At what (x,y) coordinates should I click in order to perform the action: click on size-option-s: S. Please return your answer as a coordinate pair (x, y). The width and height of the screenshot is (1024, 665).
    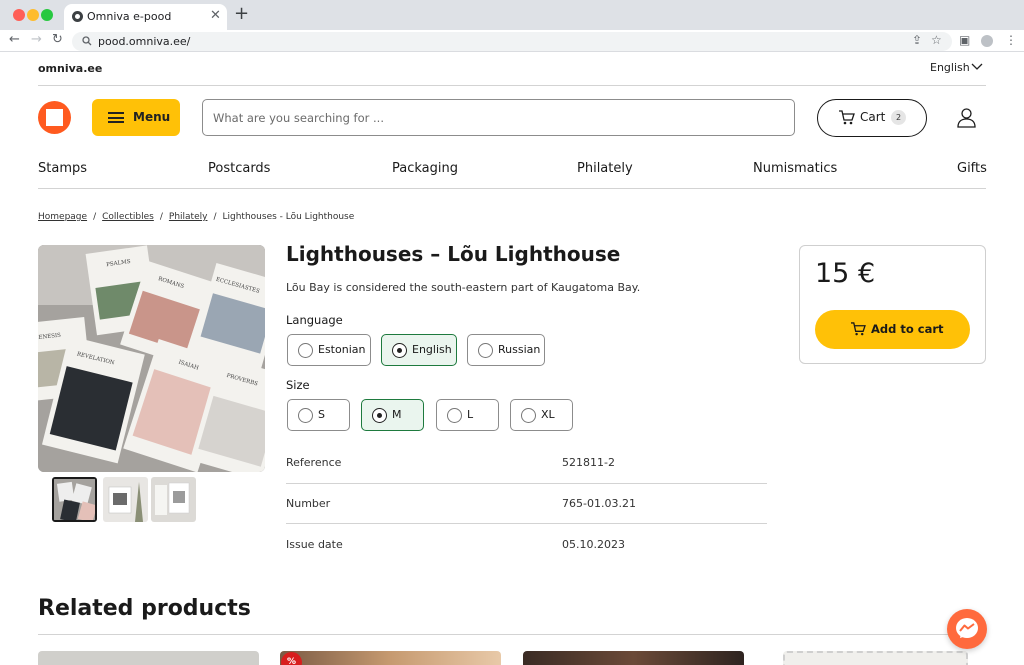
    Looking at the image, I should click on (318, 415).